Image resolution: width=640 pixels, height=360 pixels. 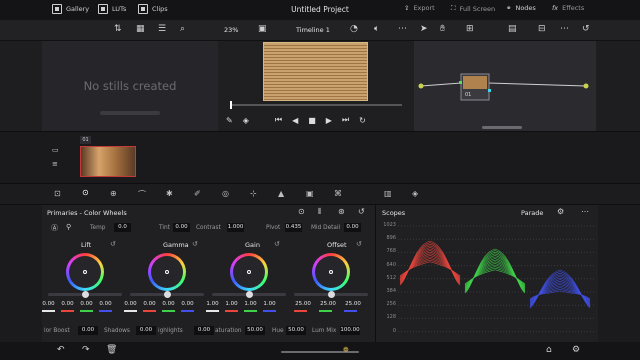 What do you see at coordinates (560, 211) in the screenshot?
I see `scope-settings-icon: ⚙︎` at bounding box center [560, 211].